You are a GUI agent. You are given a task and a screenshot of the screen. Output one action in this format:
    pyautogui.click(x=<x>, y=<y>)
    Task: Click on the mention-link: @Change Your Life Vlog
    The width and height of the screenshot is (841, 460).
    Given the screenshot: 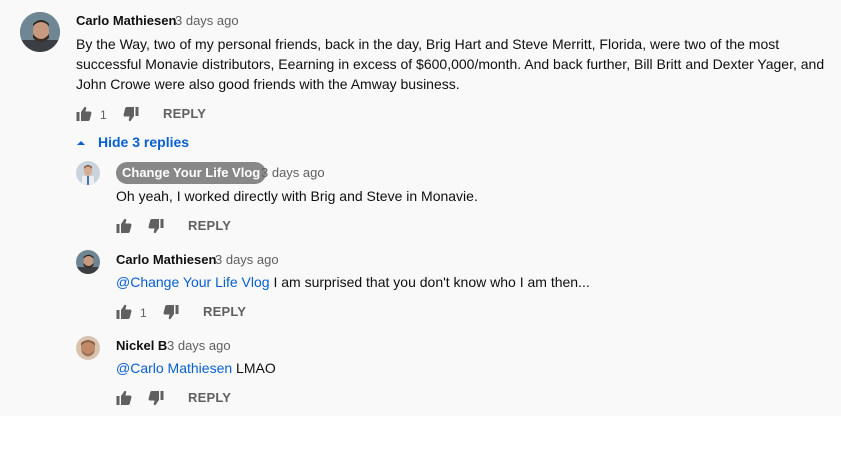 What is the action you would take?
    pyautogui.click(x=193, y=282)
    